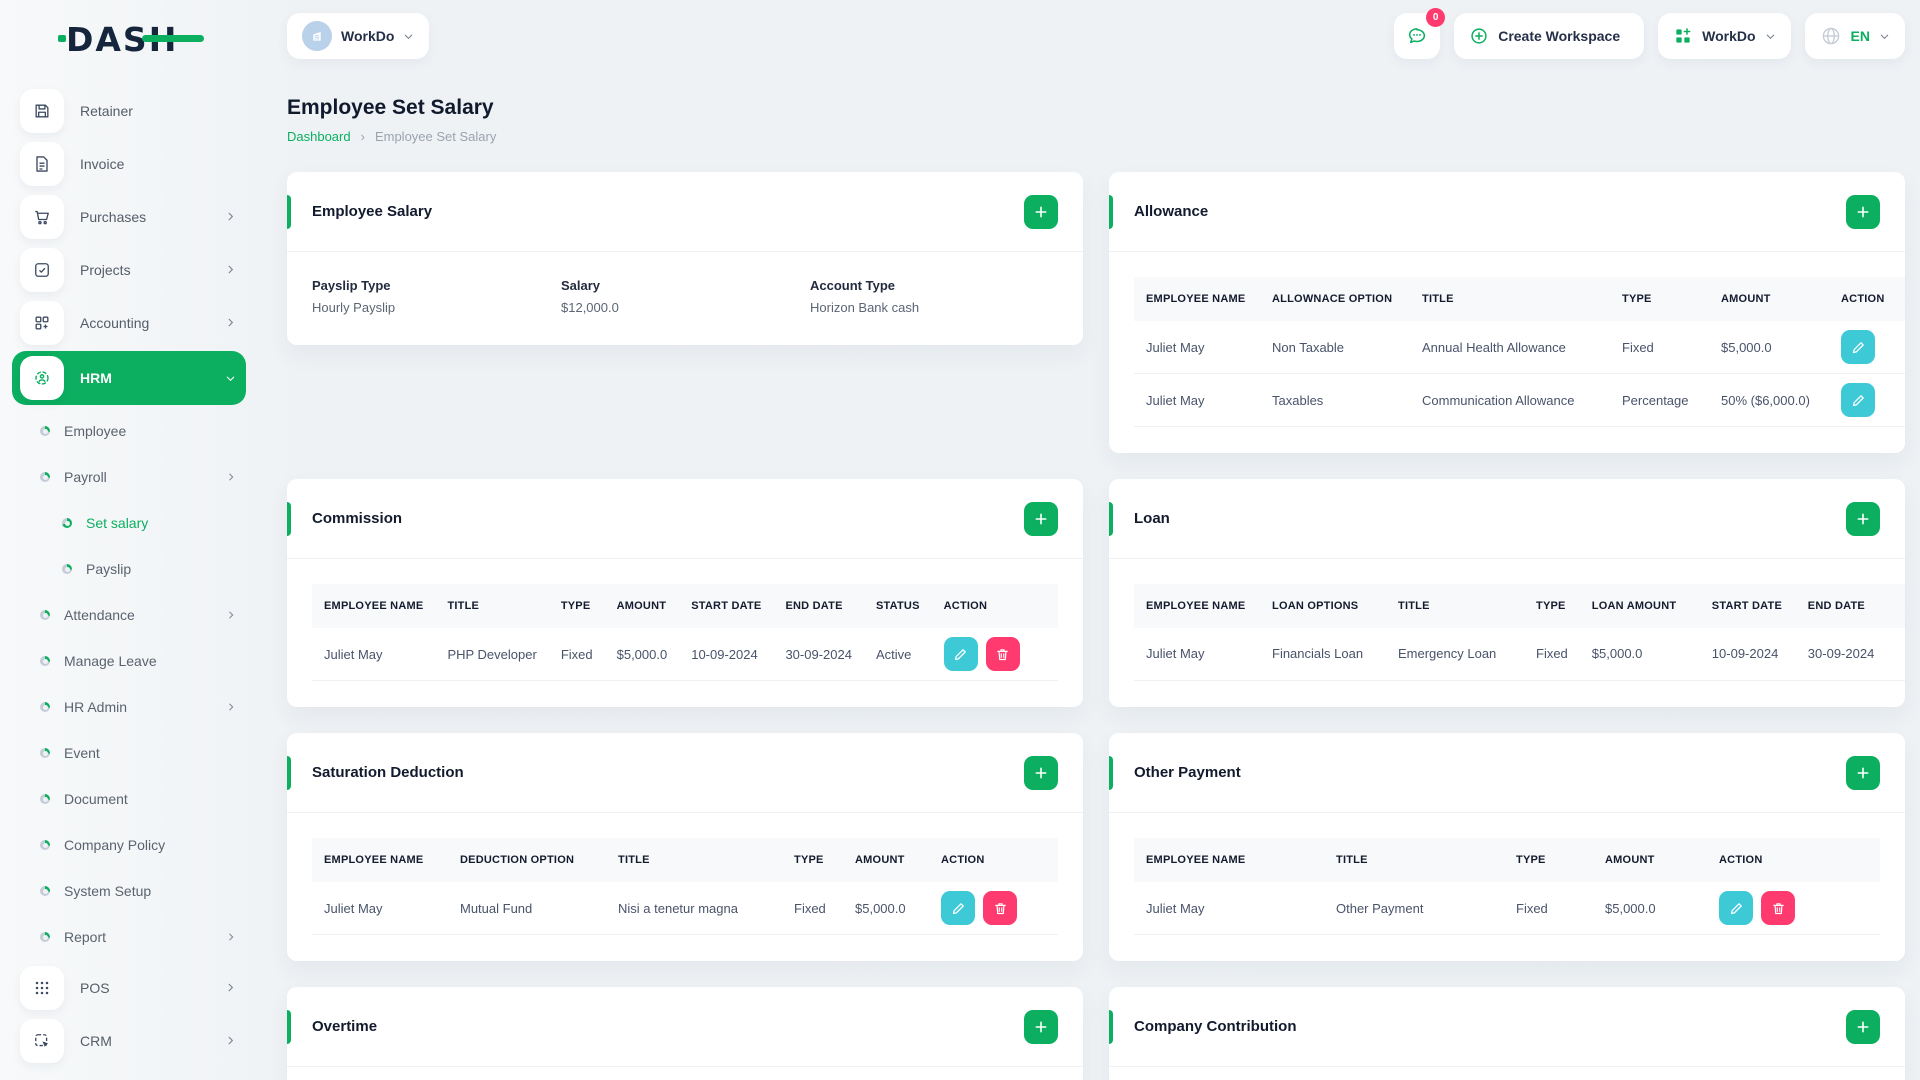 The image size is (1920, 1080). What do you see at coordinates (1507, 519) in the screenshot?
I see `card-header: Loan` at bounding box center [1507, 519].